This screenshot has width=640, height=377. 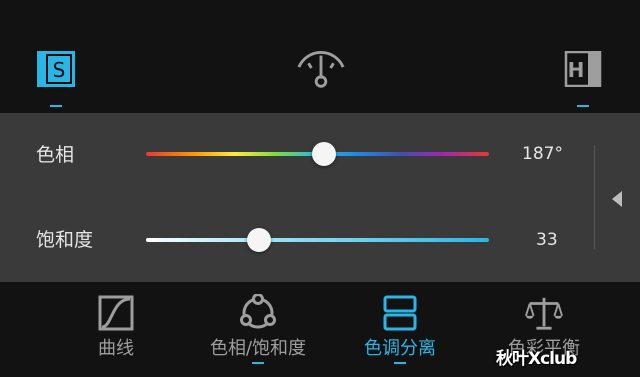 I want to click on s-mode-button: S, so click(x=56, y=69).